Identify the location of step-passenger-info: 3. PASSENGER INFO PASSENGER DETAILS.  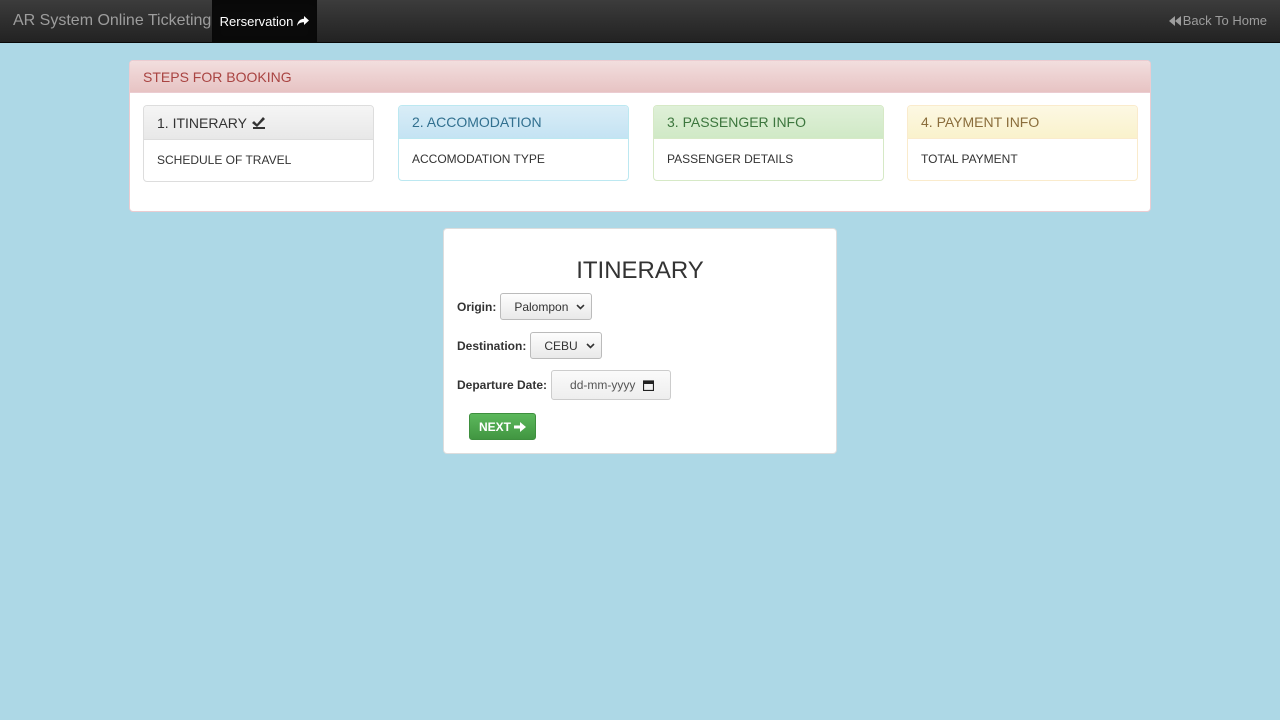
(768, 143).